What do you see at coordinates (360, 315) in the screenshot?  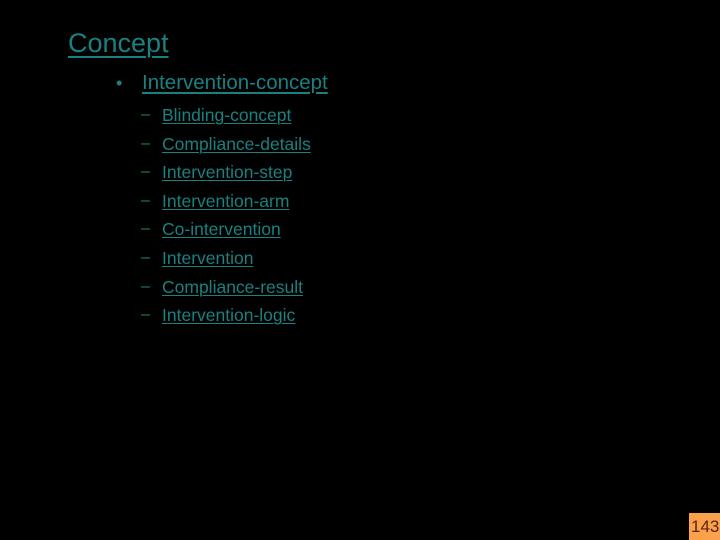 I see `list-item: – Intervention-logic` at bounding box center [360, 315].